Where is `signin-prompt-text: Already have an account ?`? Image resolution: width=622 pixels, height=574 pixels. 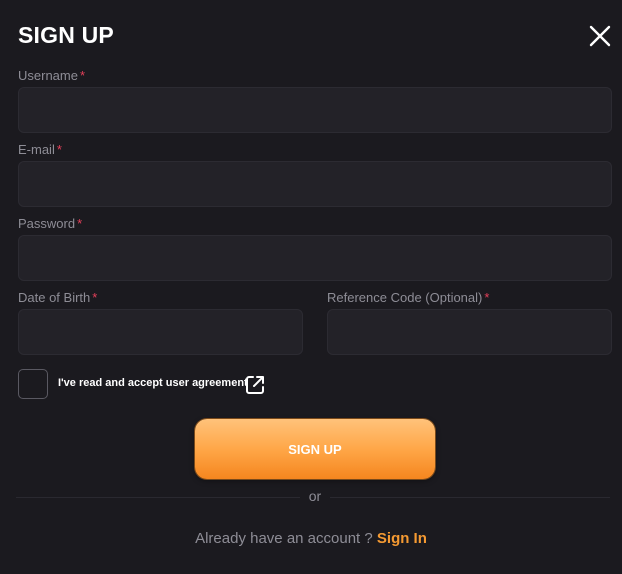 signin-prompt-text: Already have an account ? is located at coordinates (284, 538).